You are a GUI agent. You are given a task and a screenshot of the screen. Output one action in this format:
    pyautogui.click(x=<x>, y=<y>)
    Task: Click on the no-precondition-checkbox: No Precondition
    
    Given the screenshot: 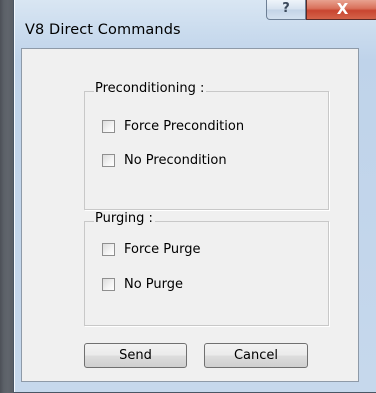 What is the action you would take?
    pyautogui.click(x=164, y=160)
    